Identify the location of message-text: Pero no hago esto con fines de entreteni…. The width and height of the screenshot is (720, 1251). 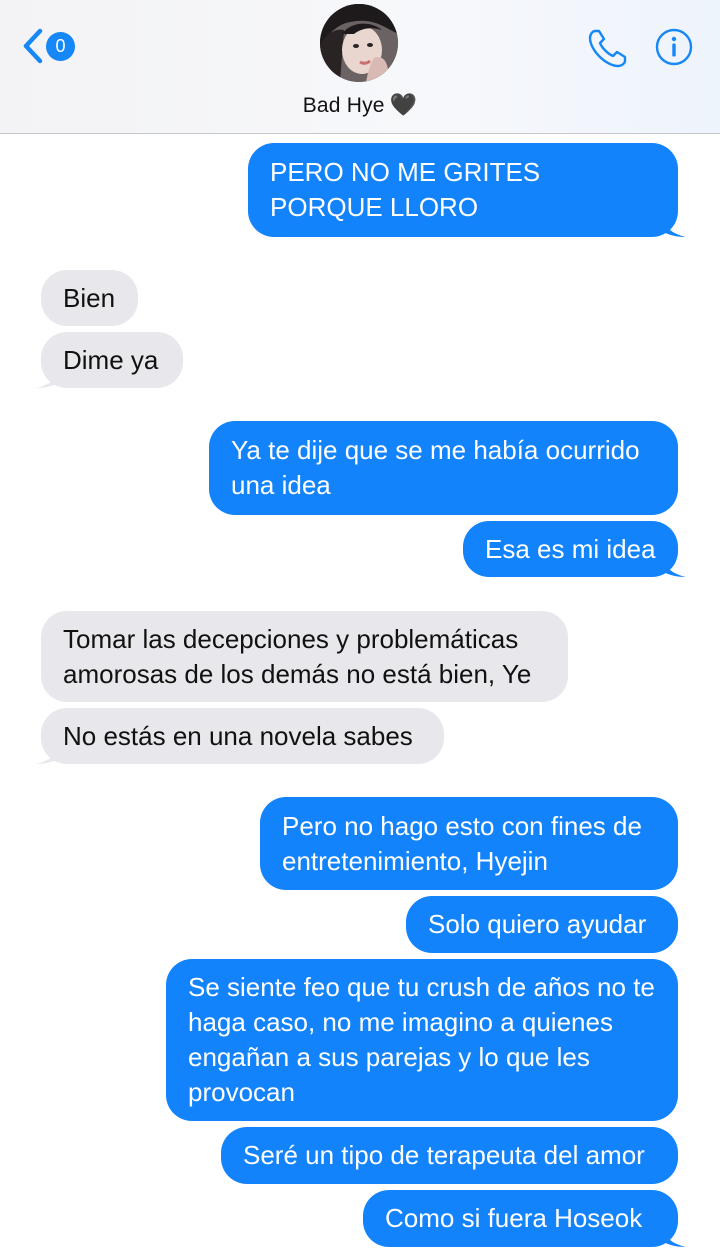
(462, 843).